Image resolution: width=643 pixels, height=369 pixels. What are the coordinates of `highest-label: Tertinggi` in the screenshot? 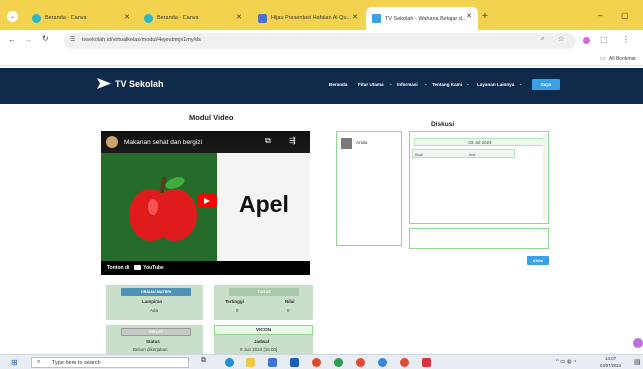 It's located at (234, 301).